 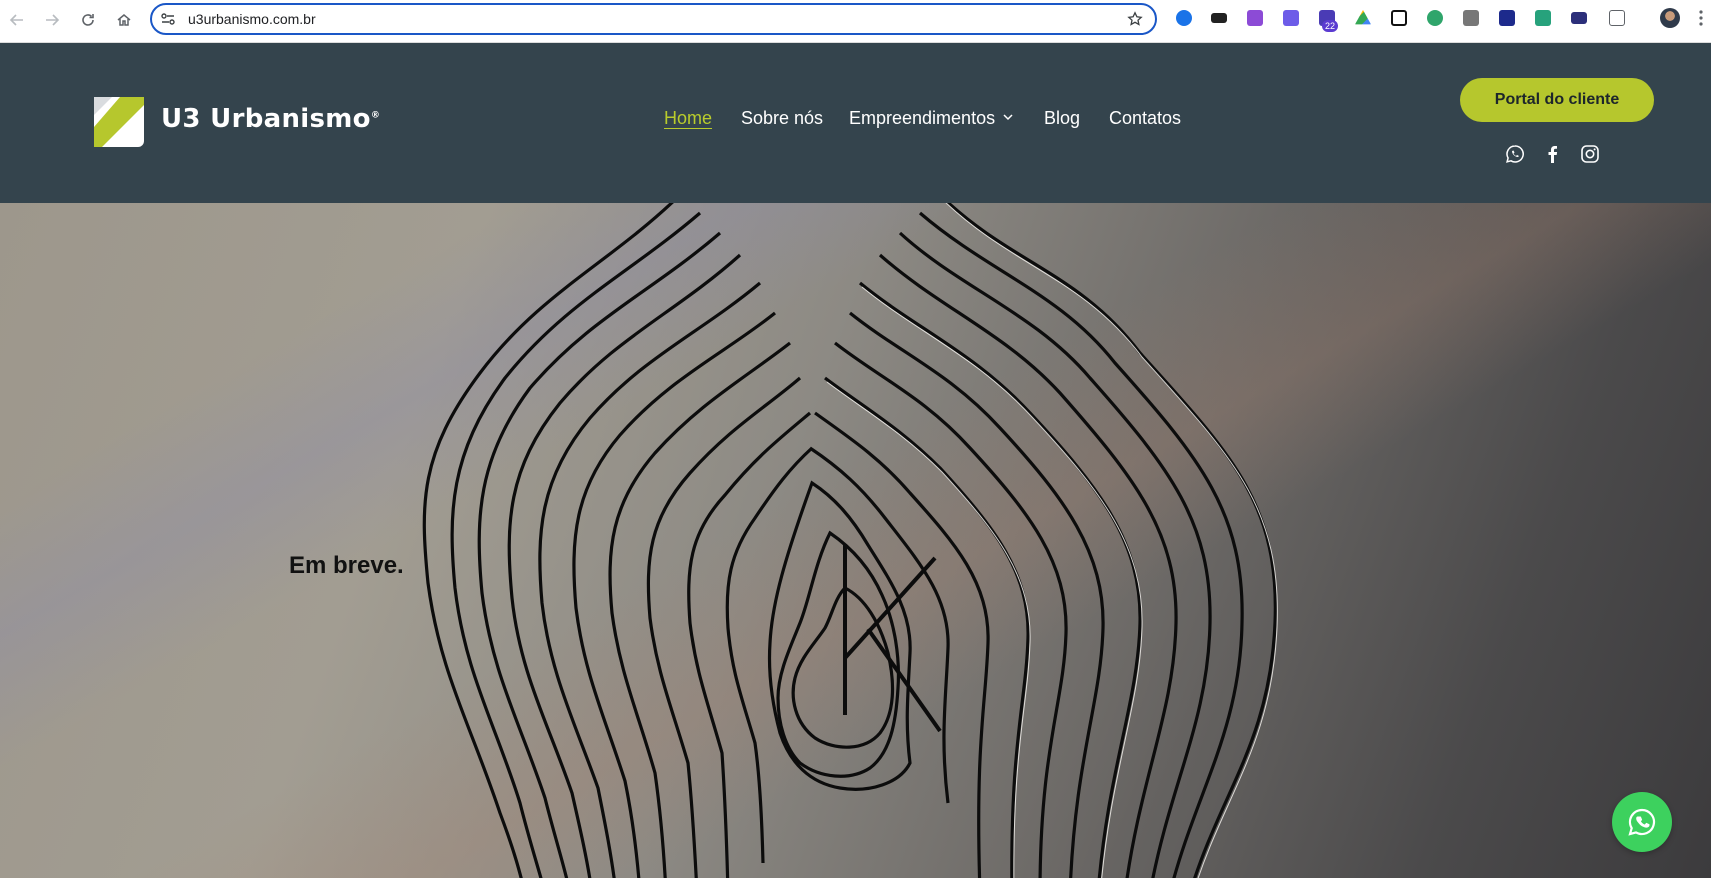 I want to click on home-button, so click(x=124, y=20).